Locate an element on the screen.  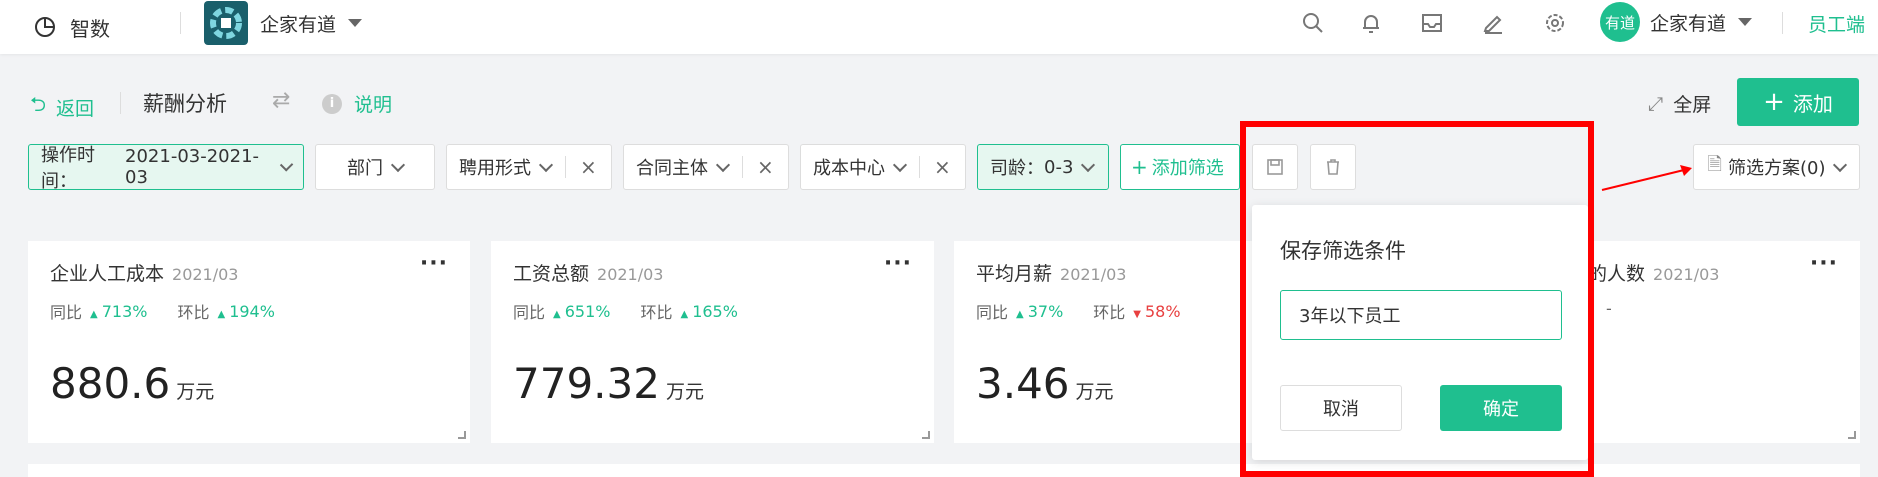
add-filter-label: 添加筛选 is located at coordinates (1187, 168).